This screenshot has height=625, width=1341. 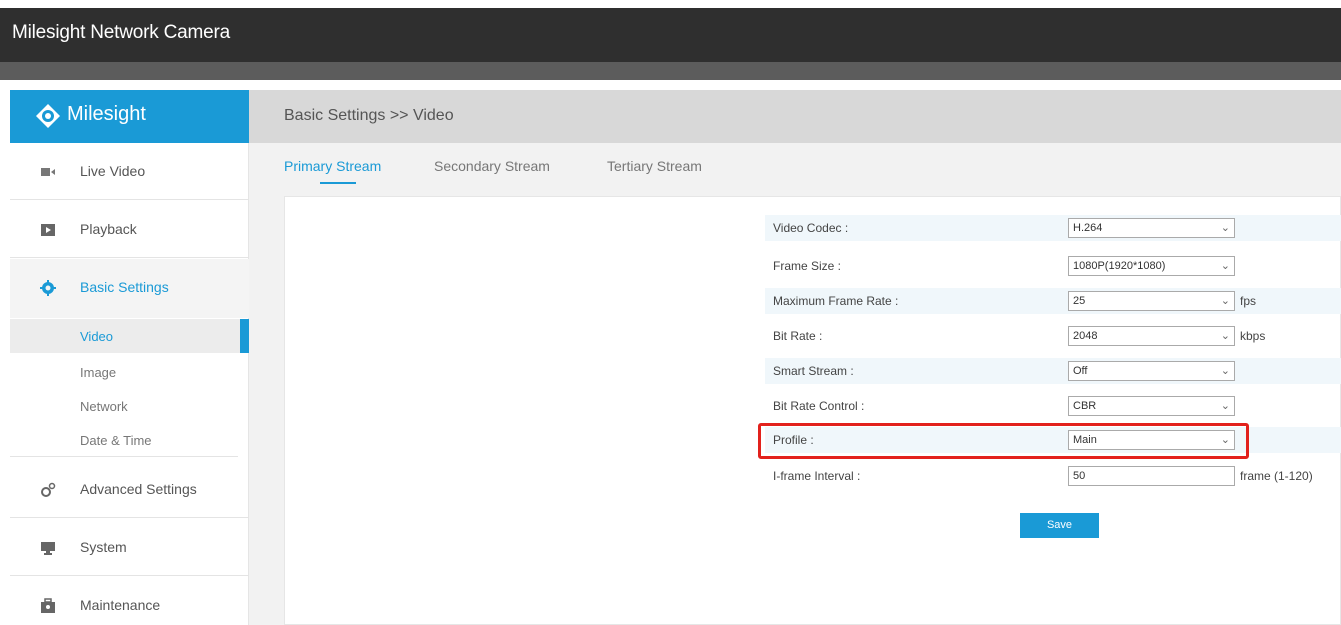 I want to click on tab-label: Secondary Stream, so click(x=492, y=166).